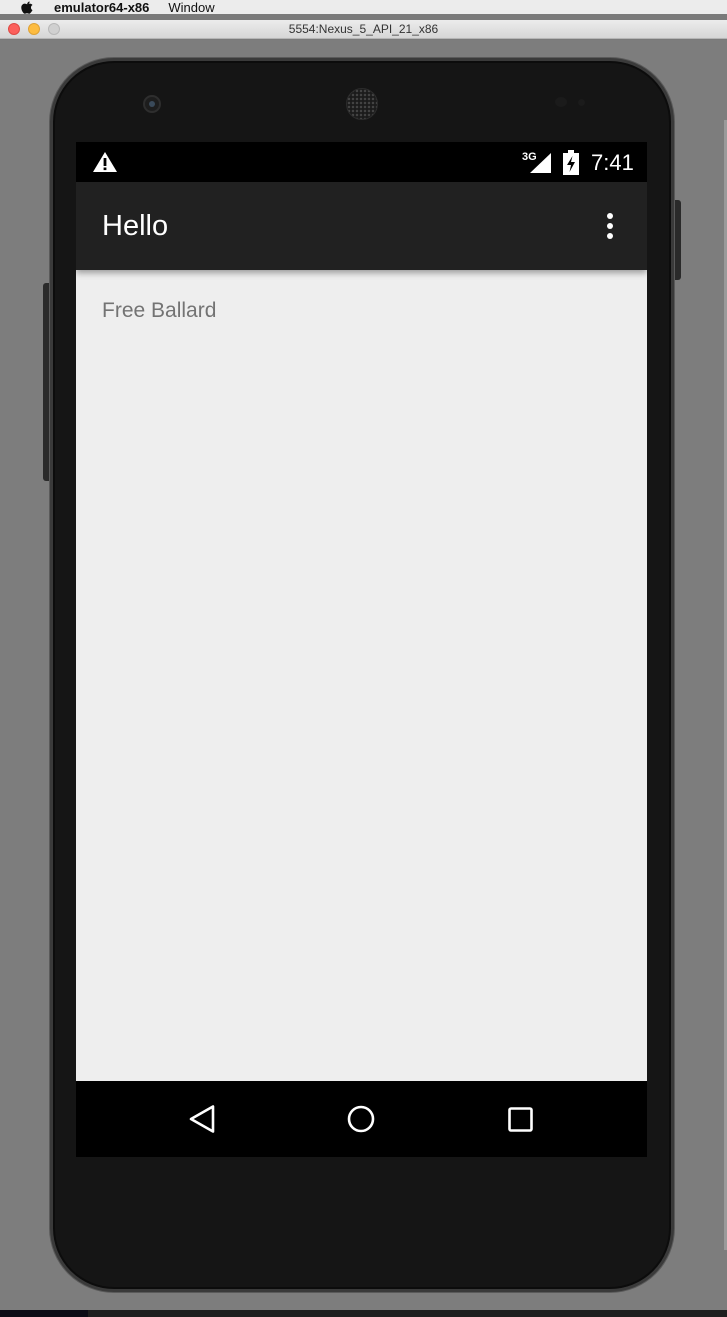  I want to click on proximity-sensor-icon, so click(561, 102).